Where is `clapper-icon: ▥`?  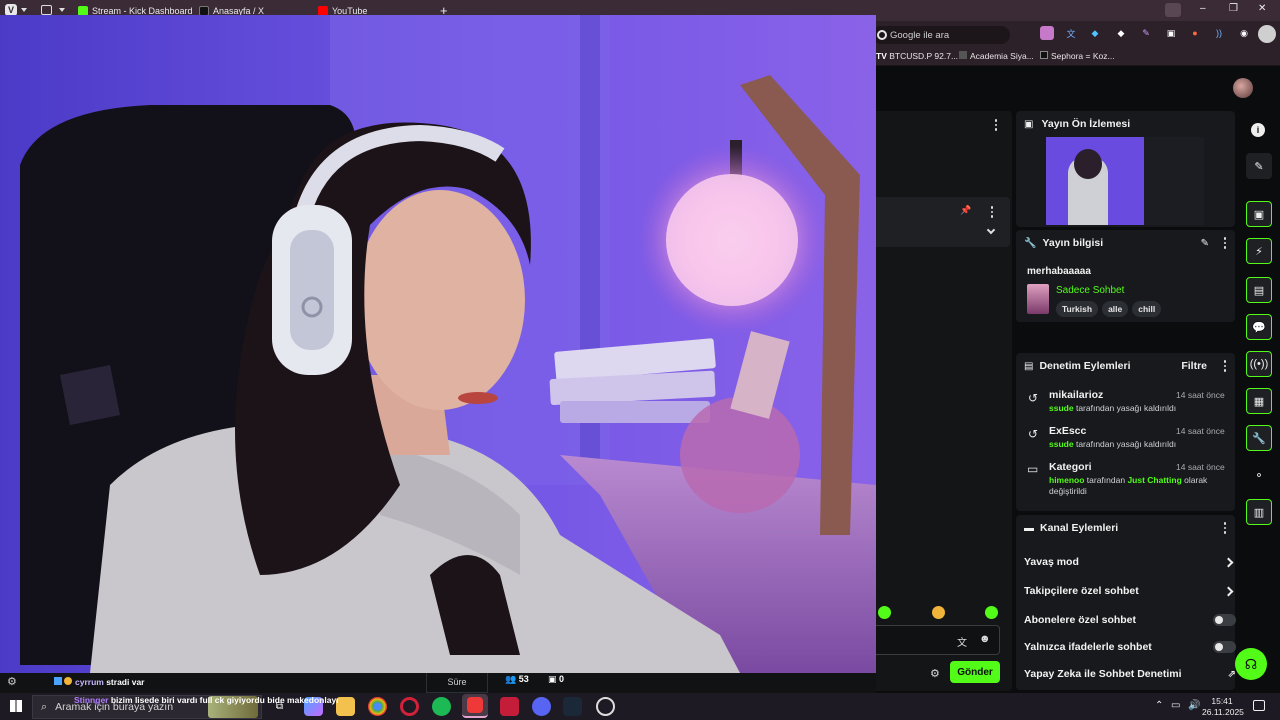 clapper-icon: ▥ is located at coordinates (1259, 512).